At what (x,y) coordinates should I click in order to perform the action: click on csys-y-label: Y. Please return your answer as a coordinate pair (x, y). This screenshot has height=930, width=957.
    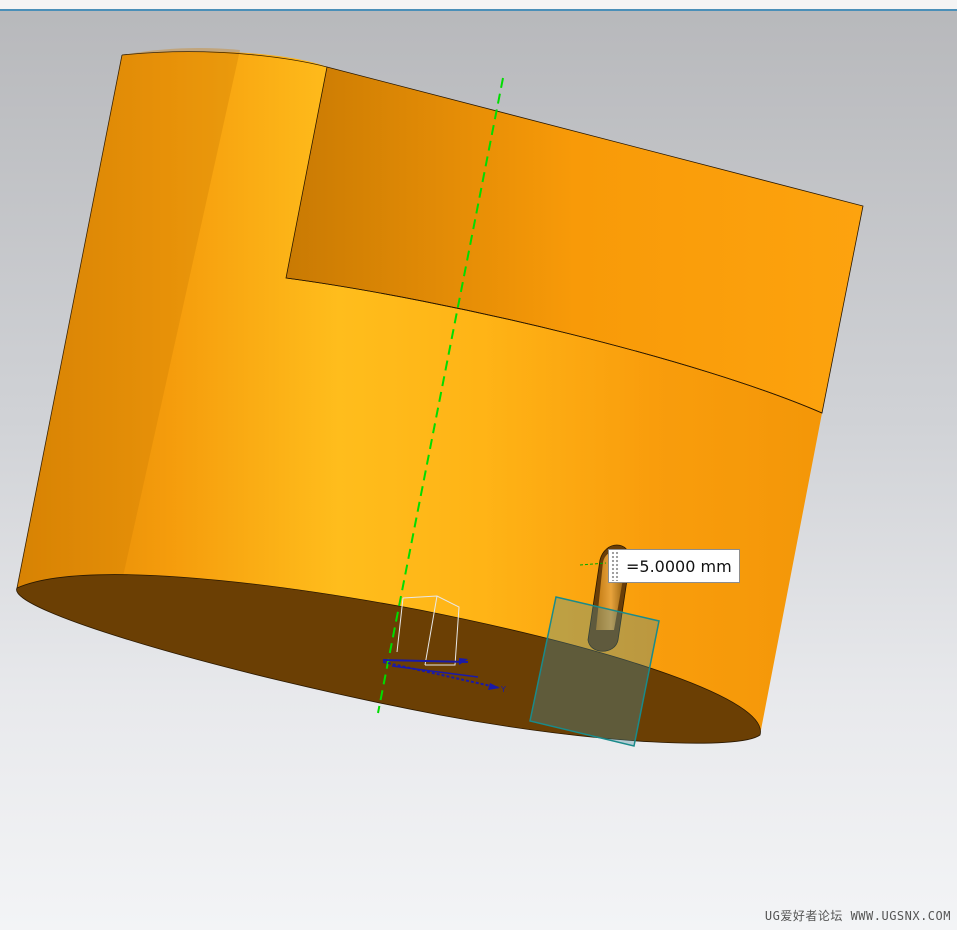
    Looking at the image, I should click on (503, 689).